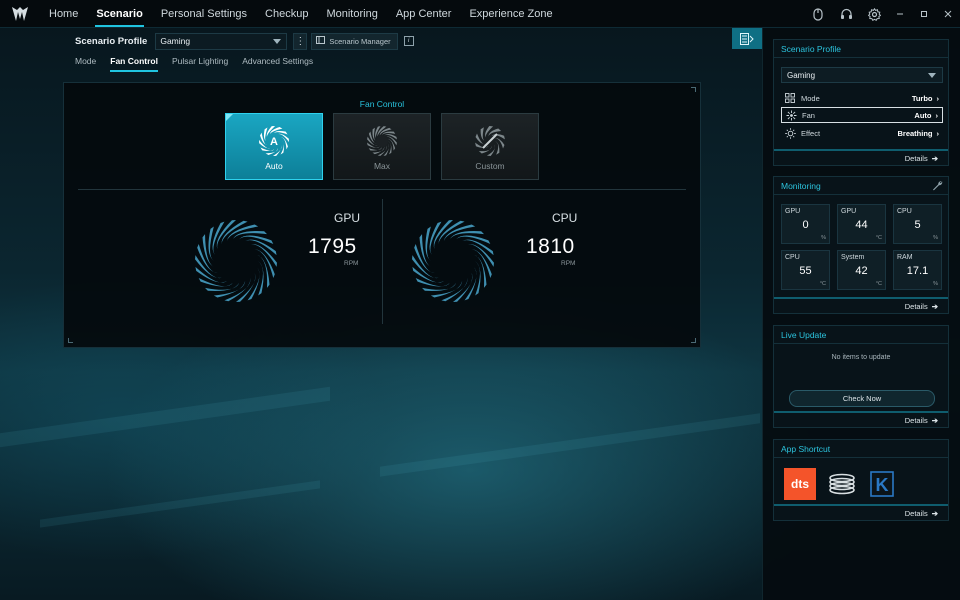 The height and width of the screenshot is (600, 960). Describe the element at coordinates (904, 211) in the screenshot. I see `tile-name: CPU` at that location.